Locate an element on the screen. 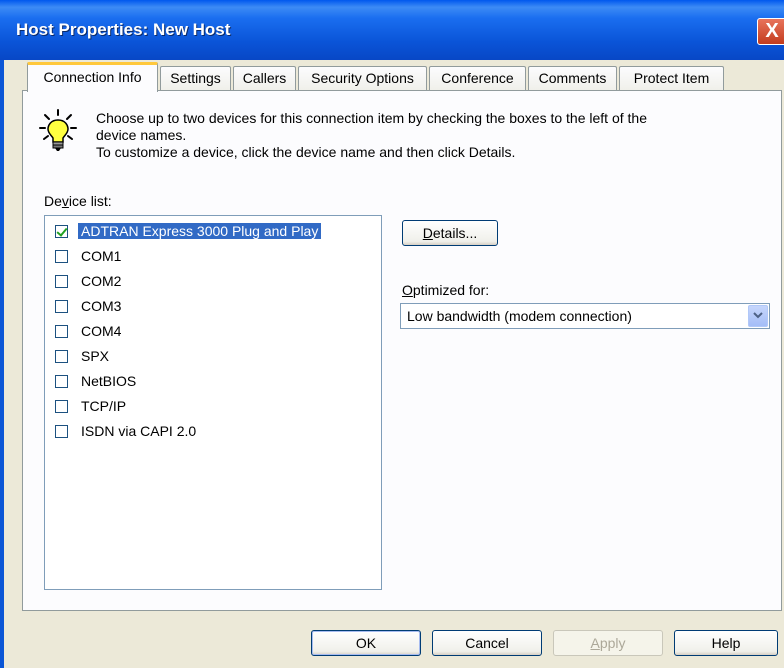 The image size is (784, 668). device-checkbox-netbios is located at coordinates (61, 381).